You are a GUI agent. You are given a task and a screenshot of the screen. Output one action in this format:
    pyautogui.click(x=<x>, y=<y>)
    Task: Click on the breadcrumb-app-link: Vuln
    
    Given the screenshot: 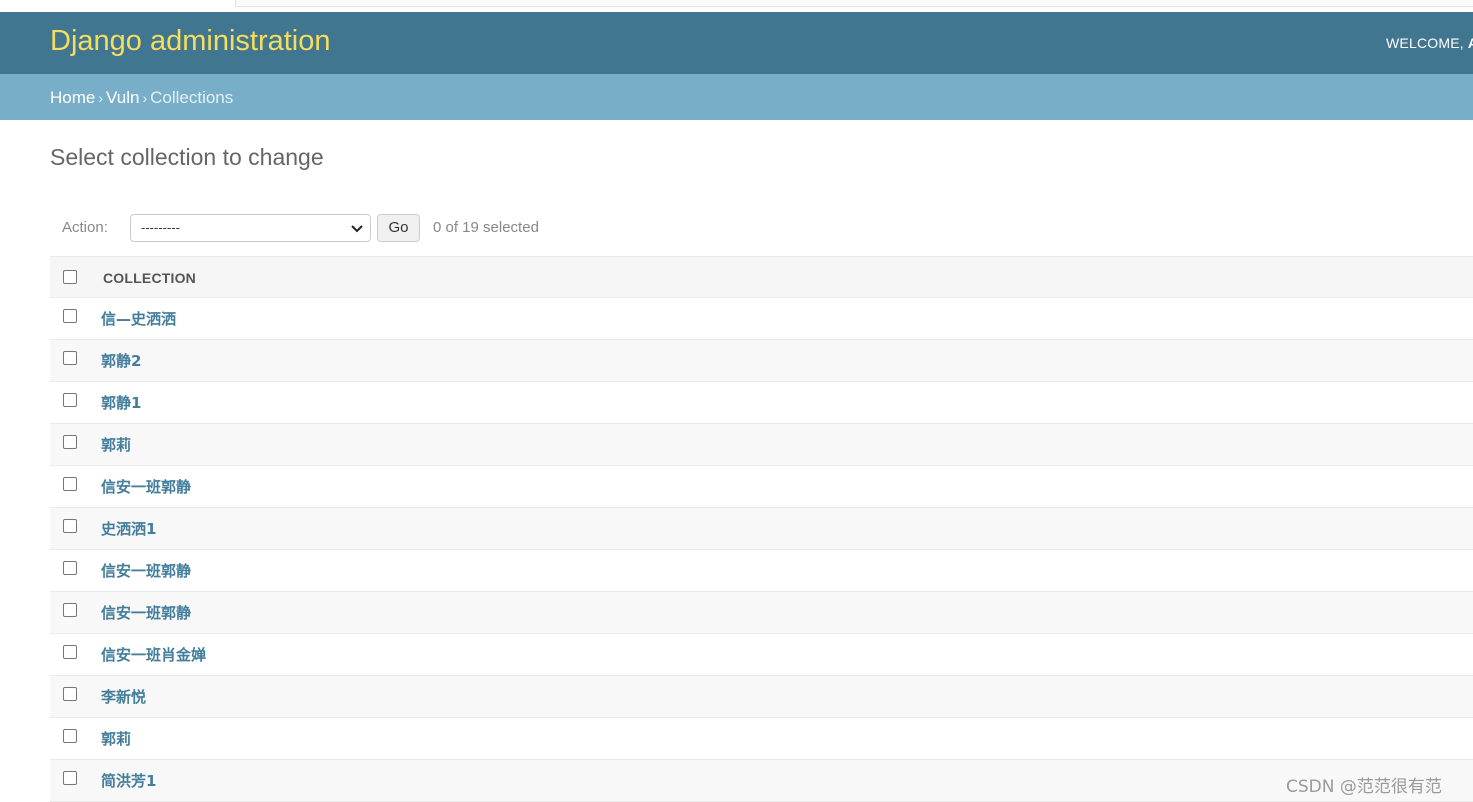 What is the action you would take?
    pyautogui.click(x=122, y=97)
    